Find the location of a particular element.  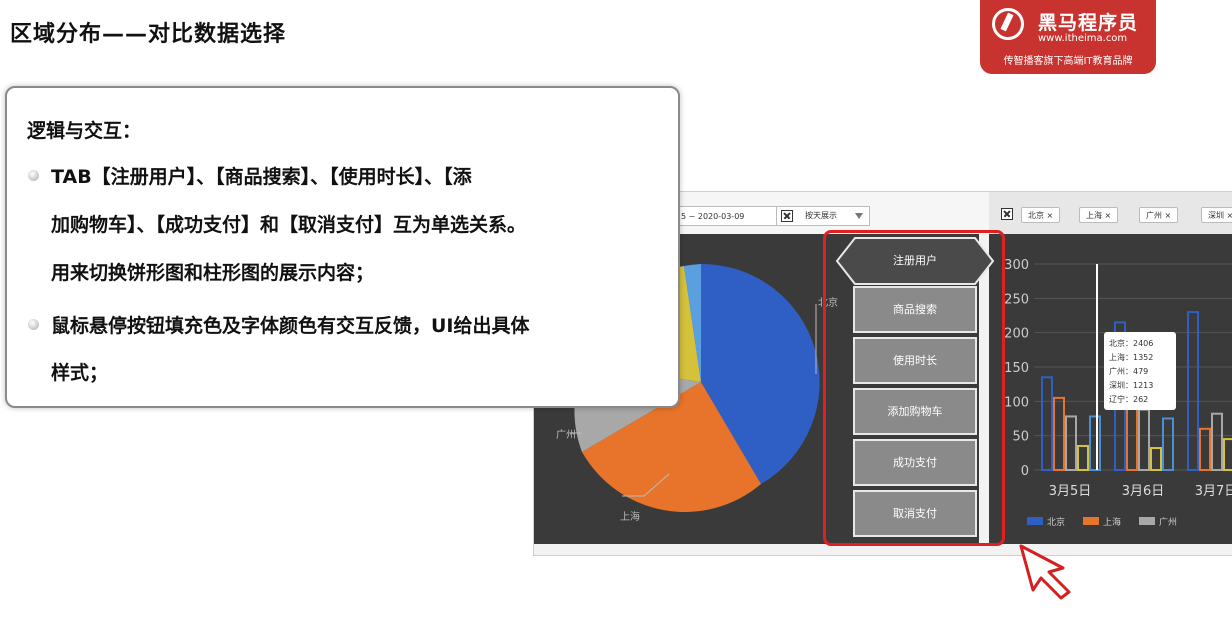

bar-深圳-3月5日 is located at coordinates (1083, 457).